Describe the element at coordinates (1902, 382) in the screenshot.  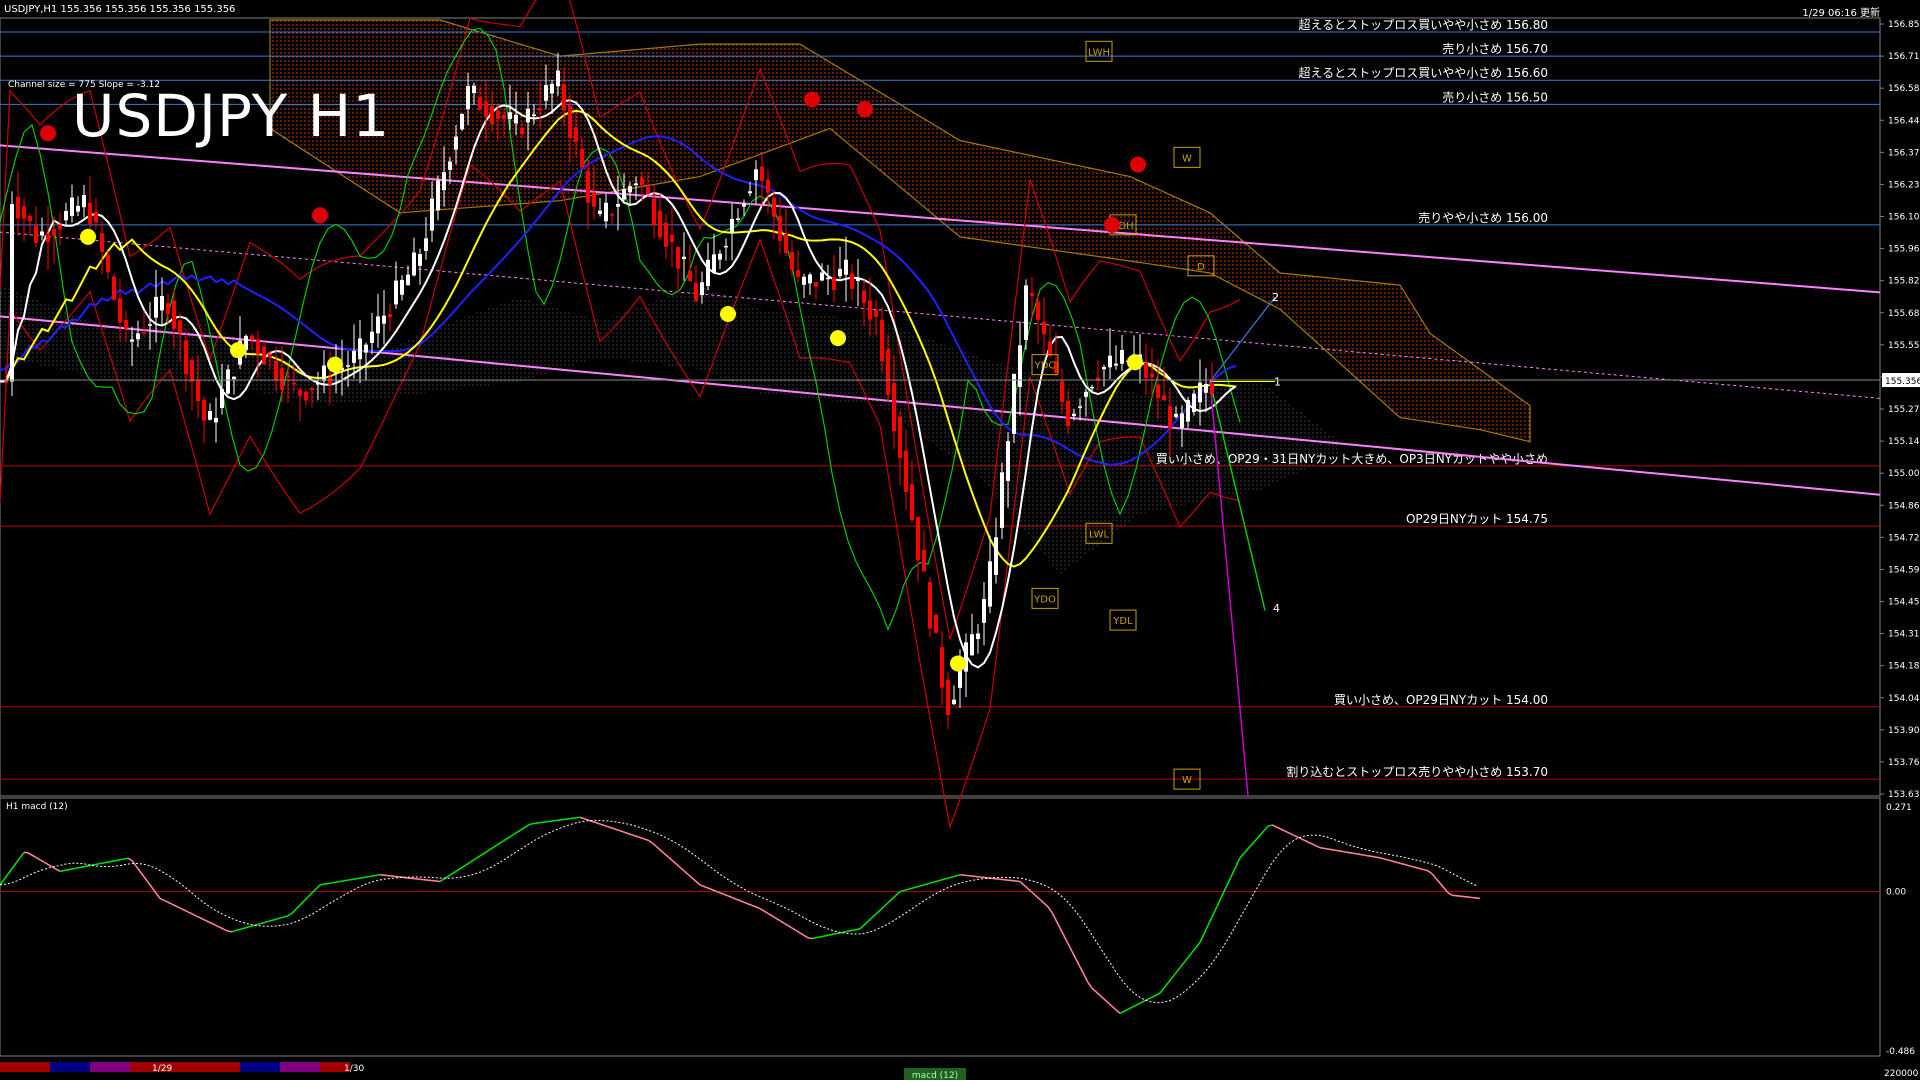
I see `price-tag: 155.356` at that location.